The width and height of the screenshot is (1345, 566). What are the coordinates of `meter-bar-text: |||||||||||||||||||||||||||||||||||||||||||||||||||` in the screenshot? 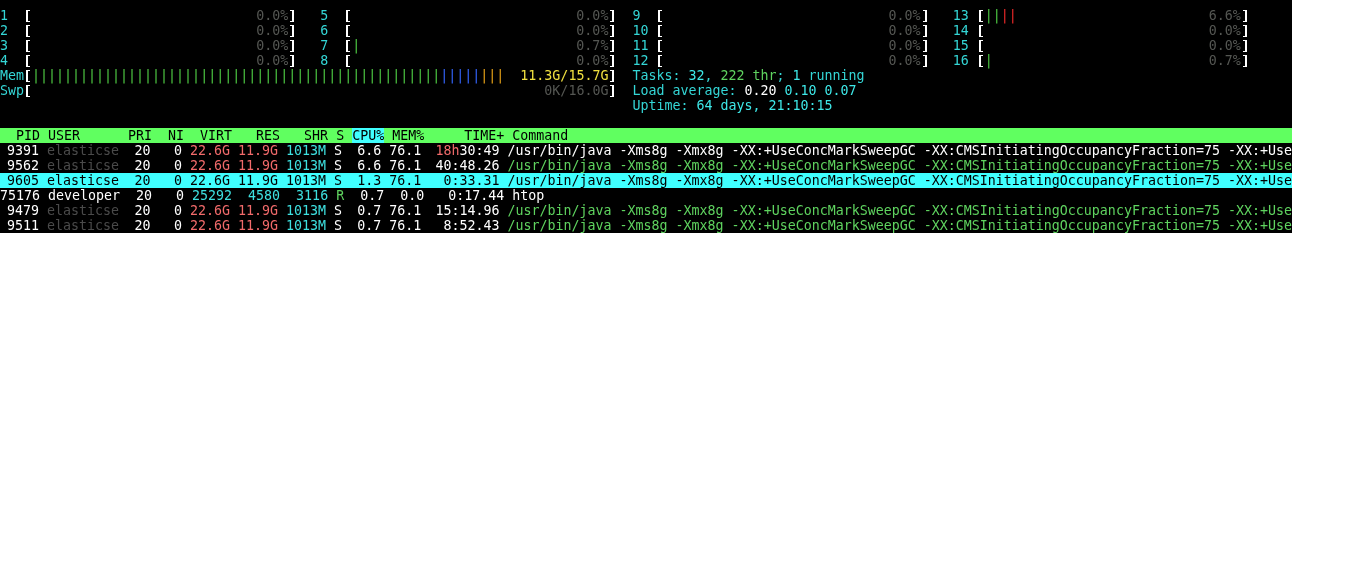 It's located at (236, 75).